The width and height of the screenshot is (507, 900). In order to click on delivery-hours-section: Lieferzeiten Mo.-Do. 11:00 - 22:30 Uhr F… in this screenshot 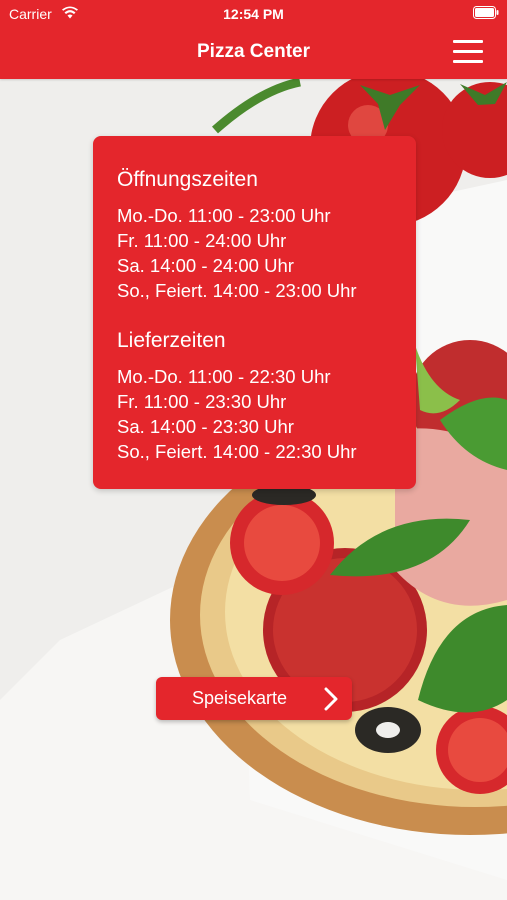, I will do `click(237, 396)`.